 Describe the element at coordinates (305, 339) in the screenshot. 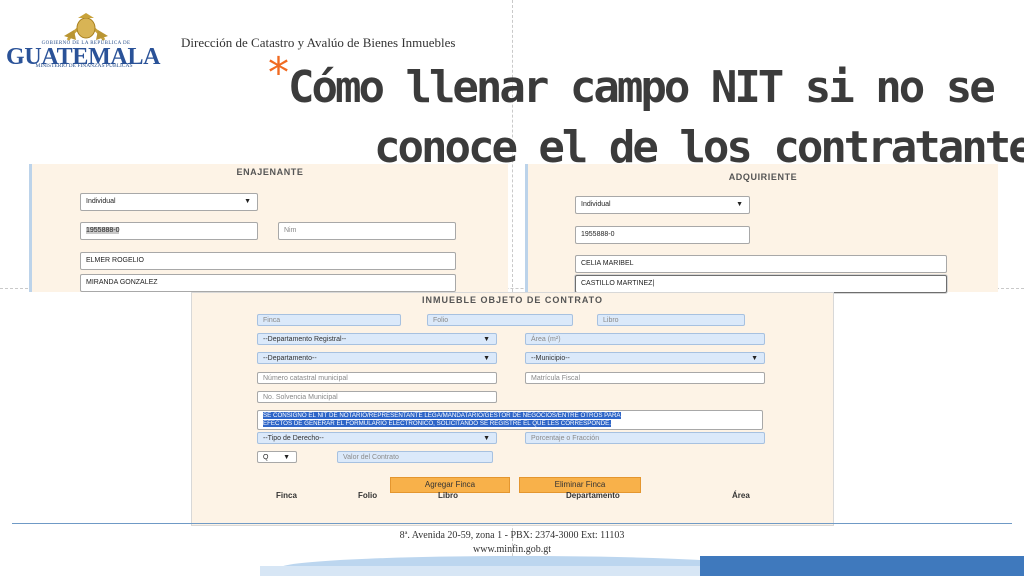

I see `departamento-registral-value: --Departamento Registral--` at that location.